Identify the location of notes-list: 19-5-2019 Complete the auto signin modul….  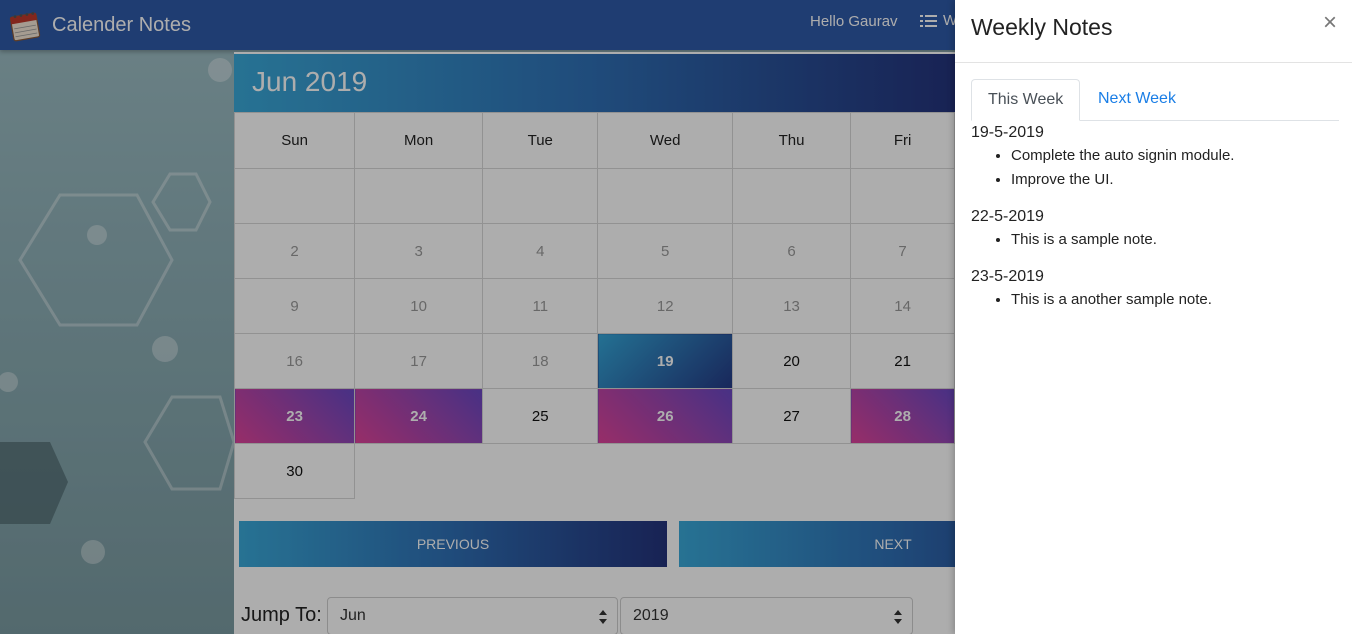
(1155, 224).